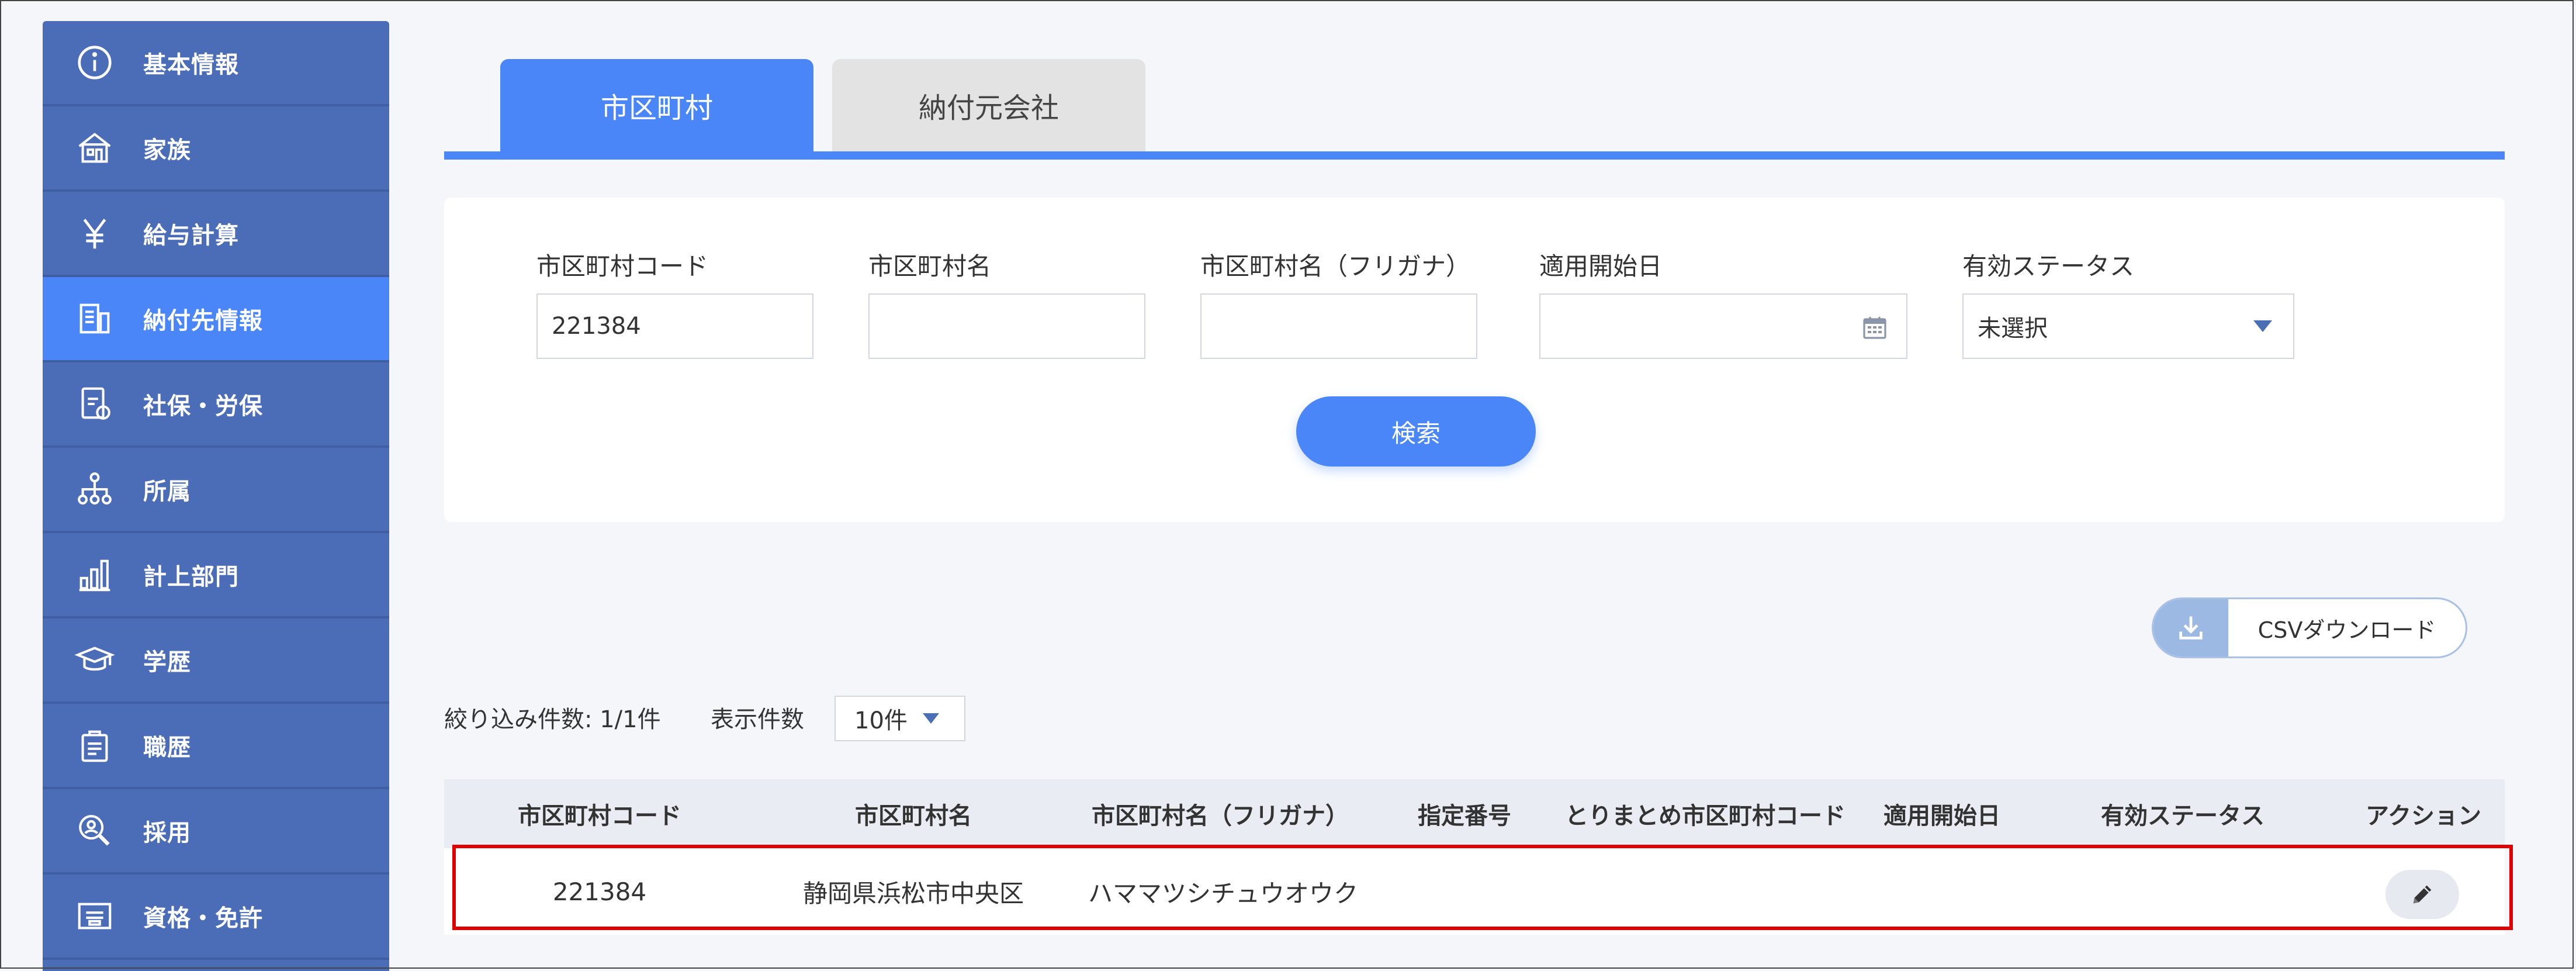  Describe the element at coordinates (95, 318) in the screenshot. I see `building-document-icon` at that location.